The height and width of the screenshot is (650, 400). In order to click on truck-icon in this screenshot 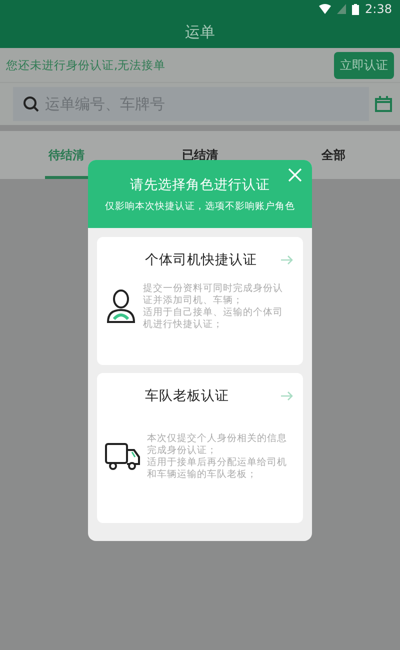, I will do `click(123, 457)`.